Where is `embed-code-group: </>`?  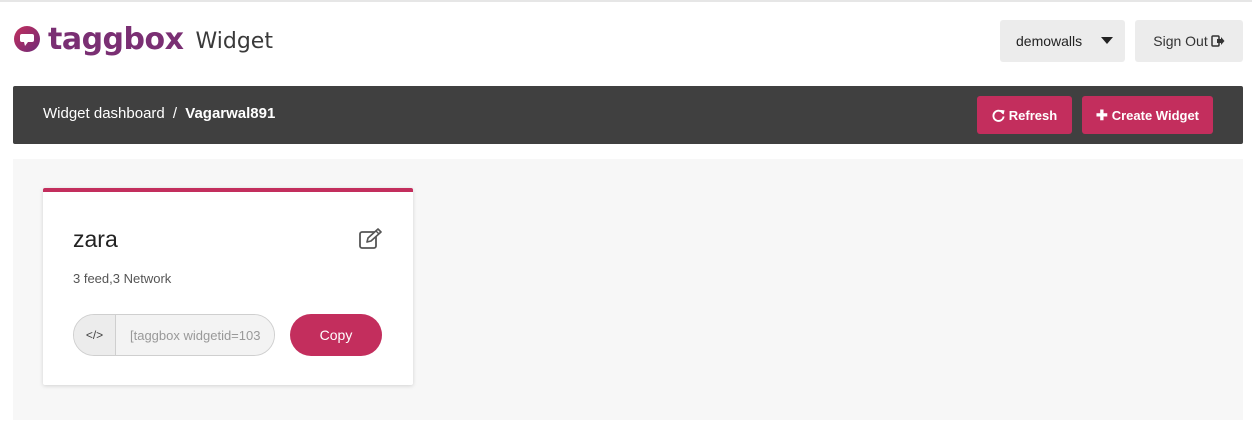 embed-code-group: </> is located at coordinates (174, 335).